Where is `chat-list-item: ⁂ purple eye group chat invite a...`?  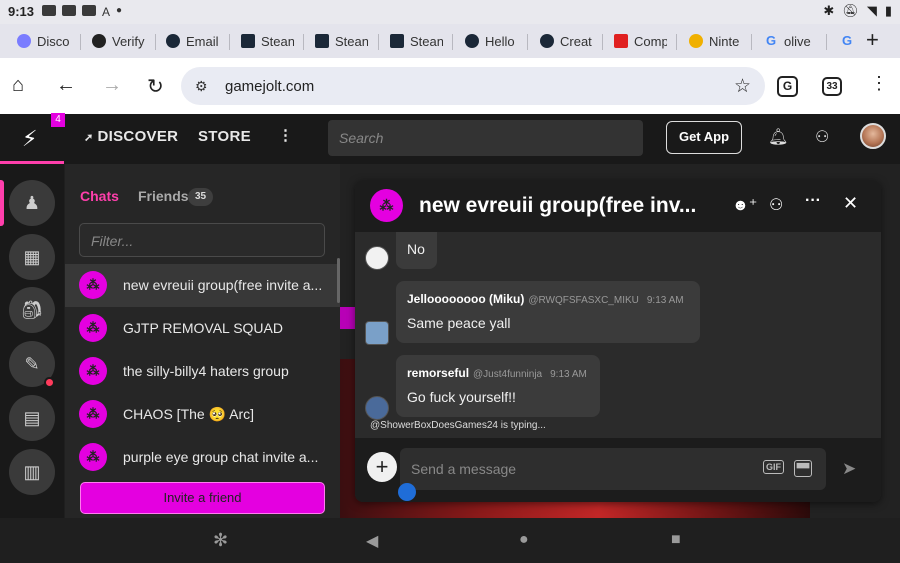
chat-list-item: ⁂ purple eye group chat invite a... is located at coordinates (202, 457).